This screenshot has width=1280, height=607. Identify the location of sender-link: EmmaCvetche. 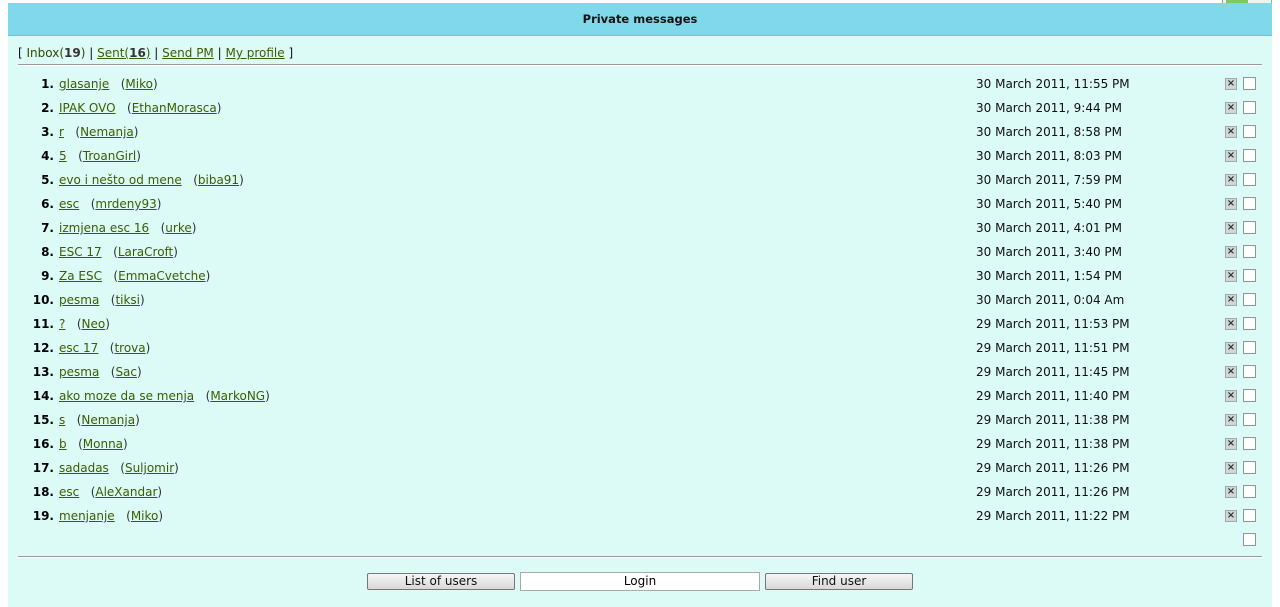
(161, 276).